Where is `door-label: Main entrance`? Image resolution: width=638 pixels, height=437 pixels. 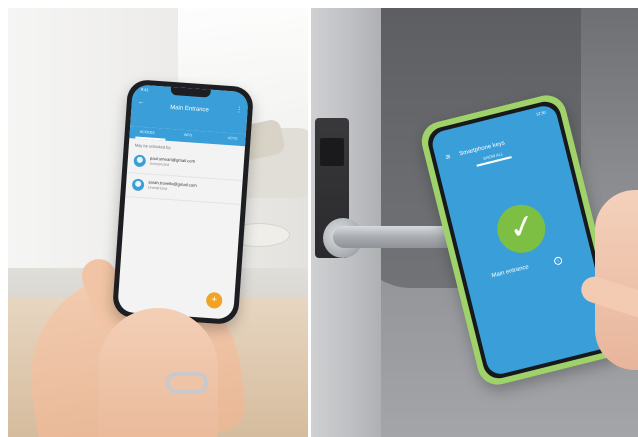 door-label: Main entrance is located at coordinates (510, 272).